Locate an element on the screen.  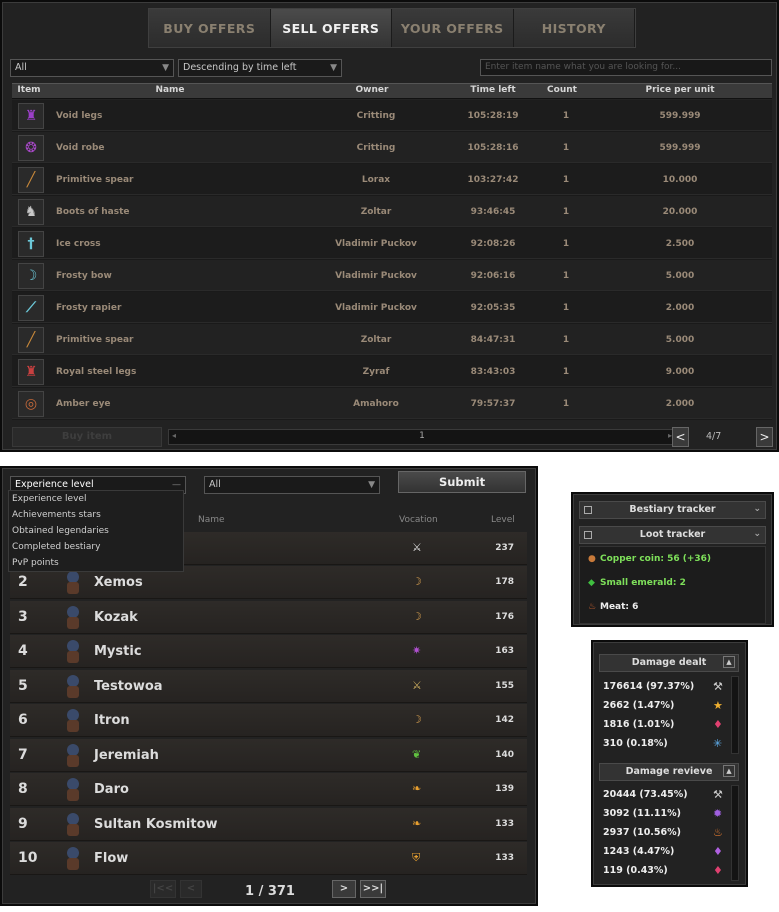
bestiary-tracker-header: Bestiary tracker ⌄ is located at coordinates (672, 510).